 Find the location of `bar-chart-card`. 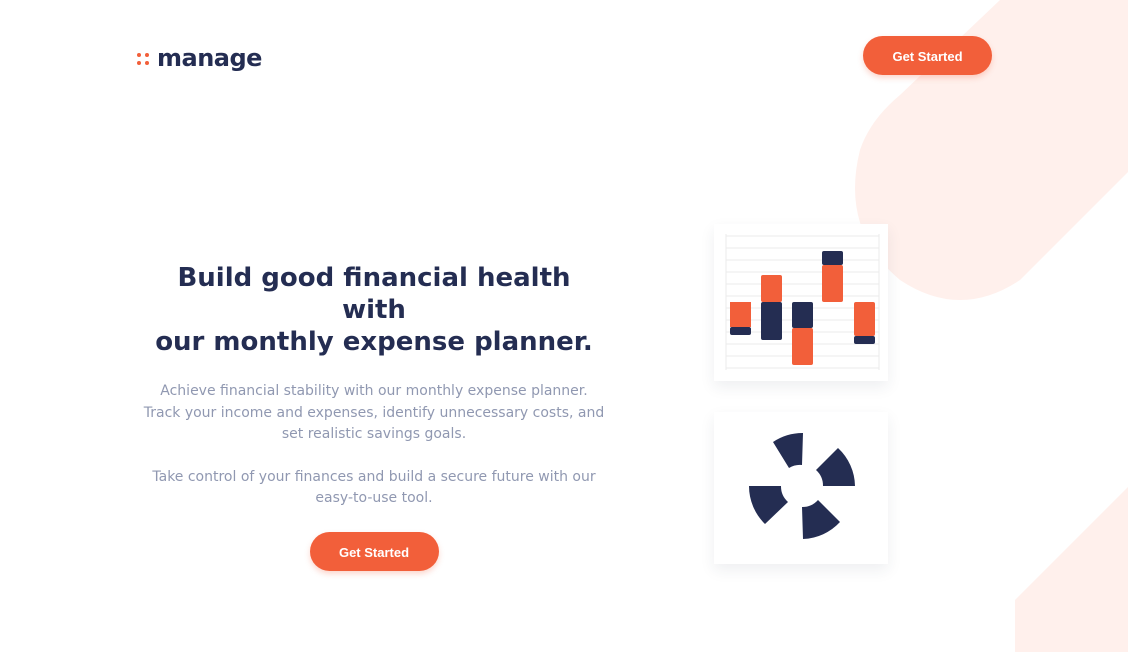

bar-chart-card is located at coordinates (801, 302).